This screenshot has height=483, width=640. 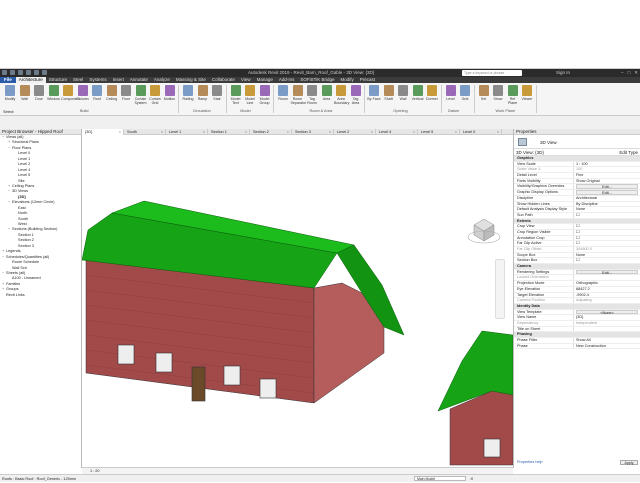 What do you see at coordinates (12, 72) in the screenshot?
I see `open-icon` at bounding box center [12, 72].